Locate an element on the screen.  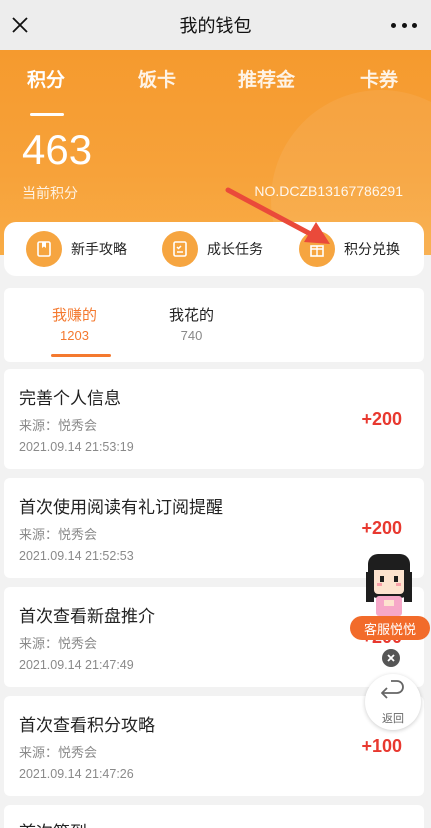
growth-task-button: 成长任务 is located at coordinates (212, 249).